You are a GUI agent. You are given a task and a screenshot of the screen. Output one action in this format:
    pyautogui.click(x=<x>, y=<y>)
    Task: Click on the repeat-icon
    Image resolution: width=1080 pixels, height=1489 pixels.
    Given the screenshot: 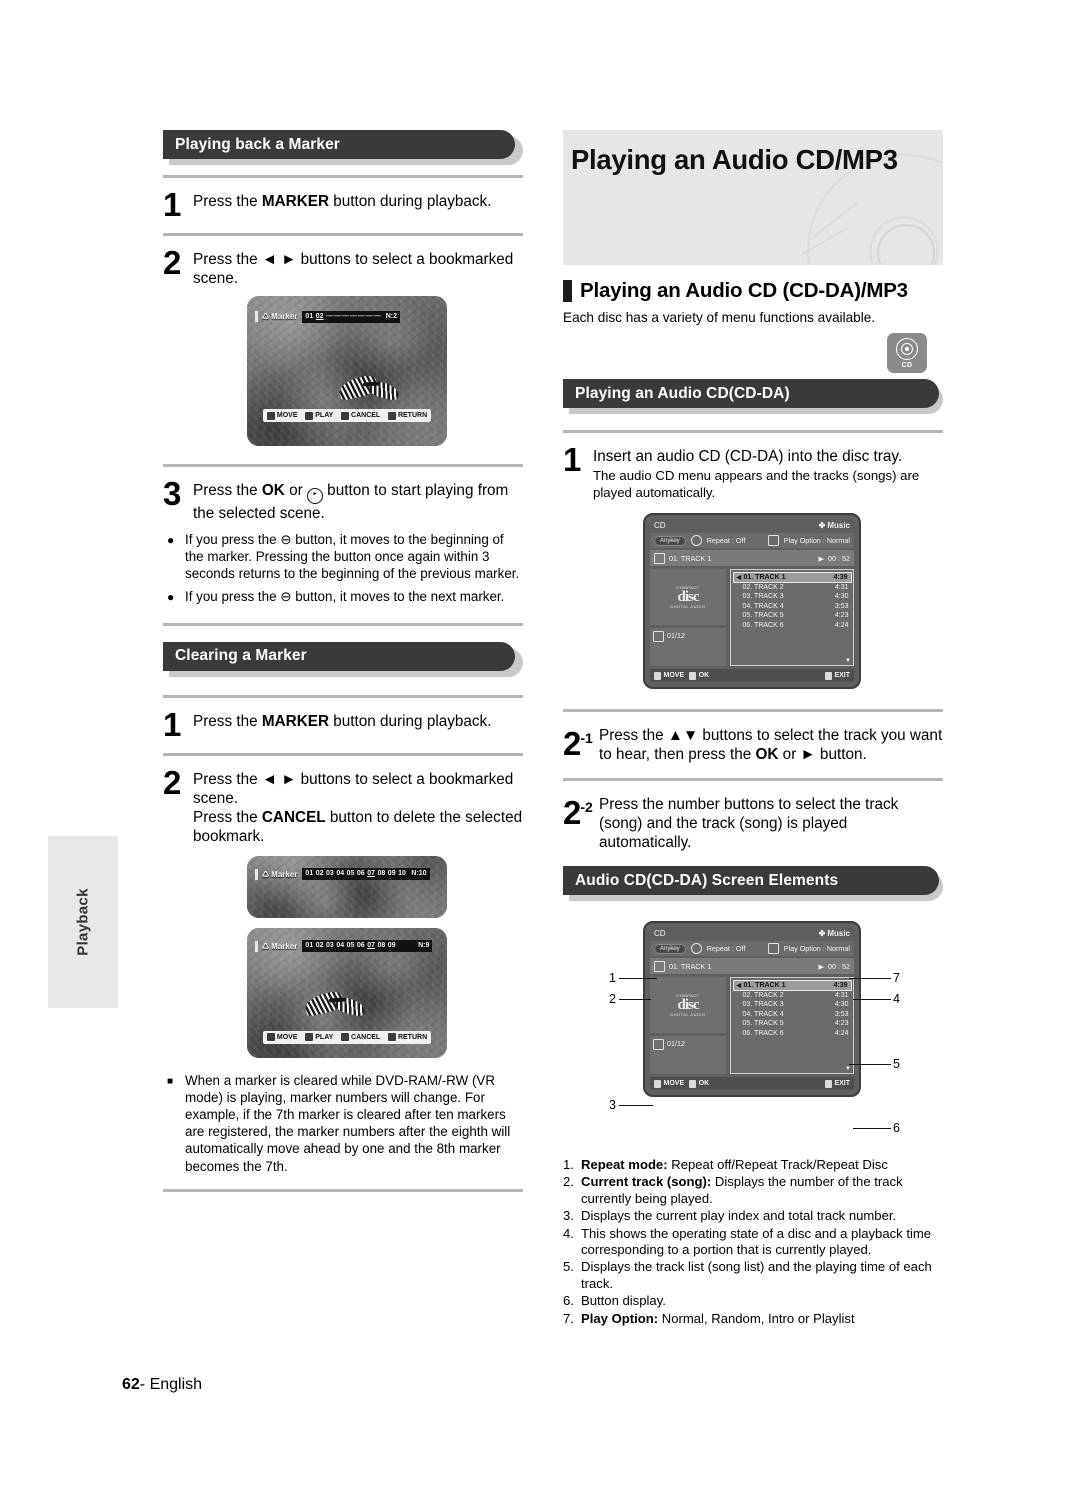 What is the action you would take?
    pyautogui.click(x=696, y=948)
    